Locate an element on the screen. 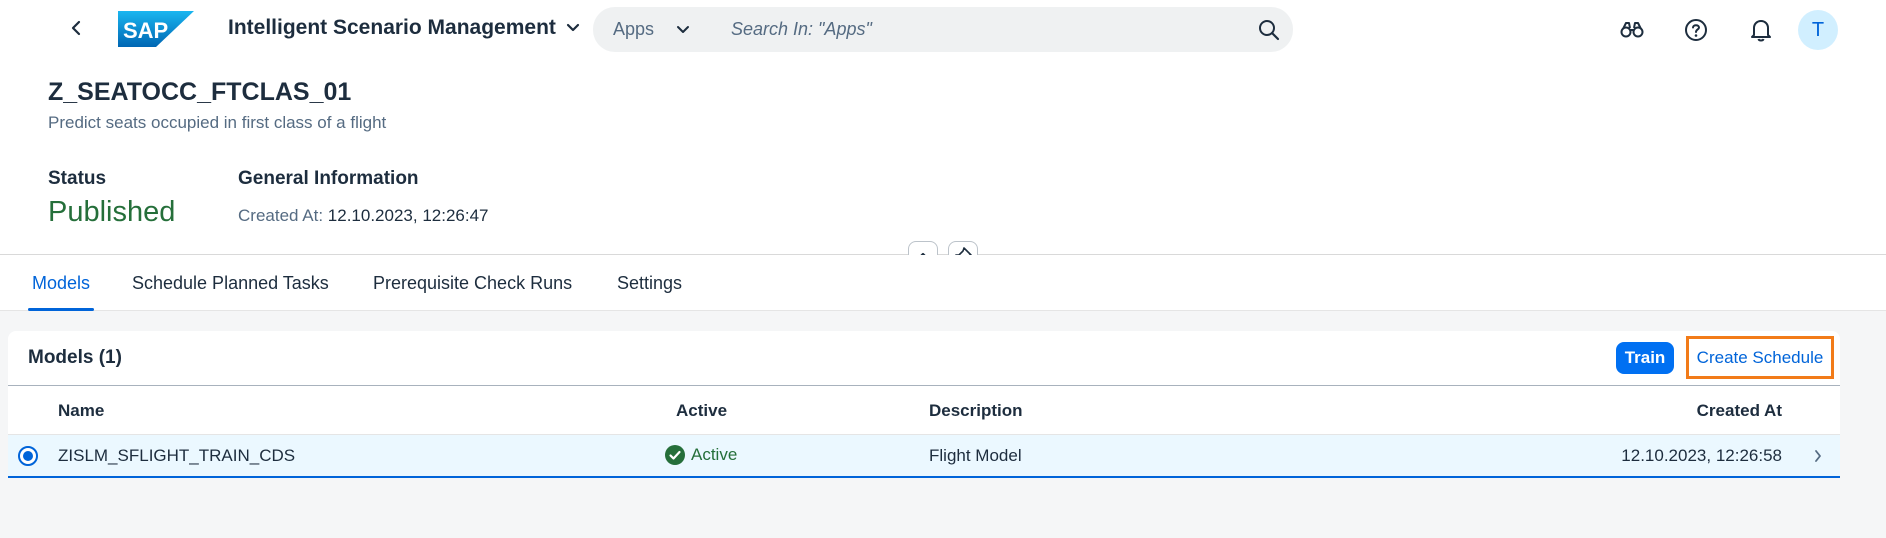 The width and height of the screenshot is (1886, 538). active-status-text: Active is located at coordinates (714, 454).